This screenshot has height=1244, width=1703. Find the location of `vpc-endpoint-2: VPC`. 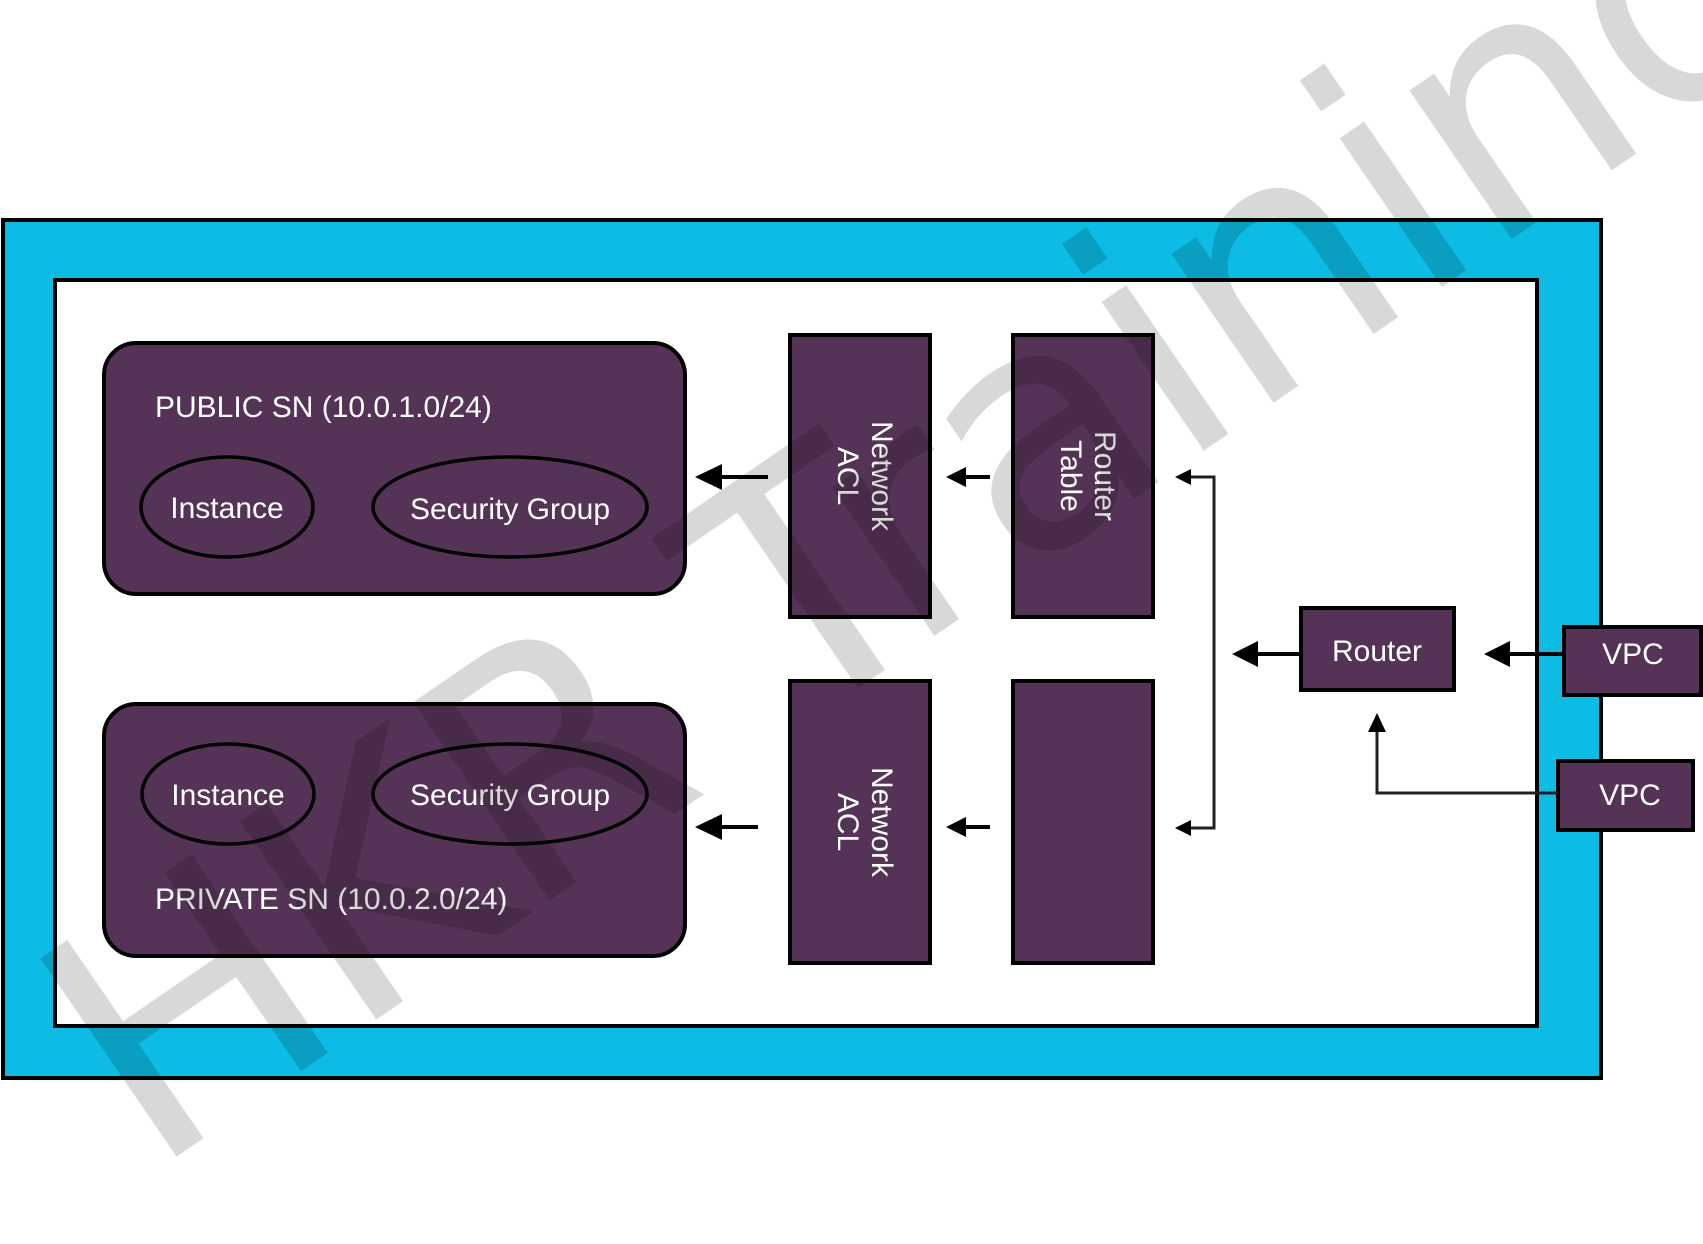

vpc-endpoint-2: VPC is located at coordinates (1625, 795).